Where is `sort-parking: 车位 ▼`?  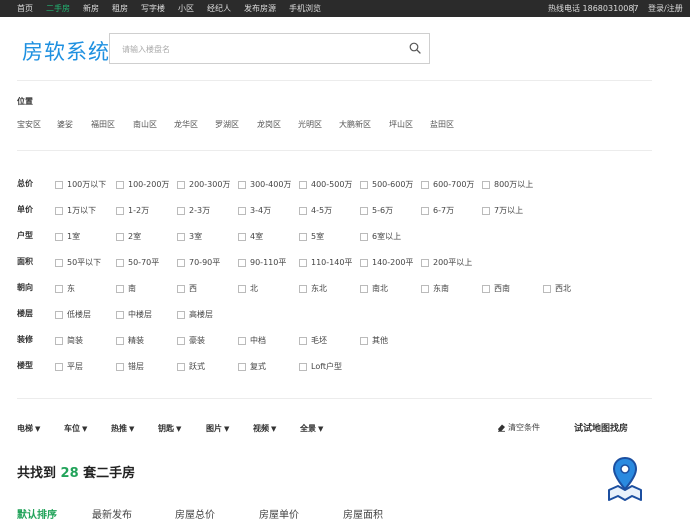
sort-parking: 车位 ▼ is located at coordinates (75, 428).